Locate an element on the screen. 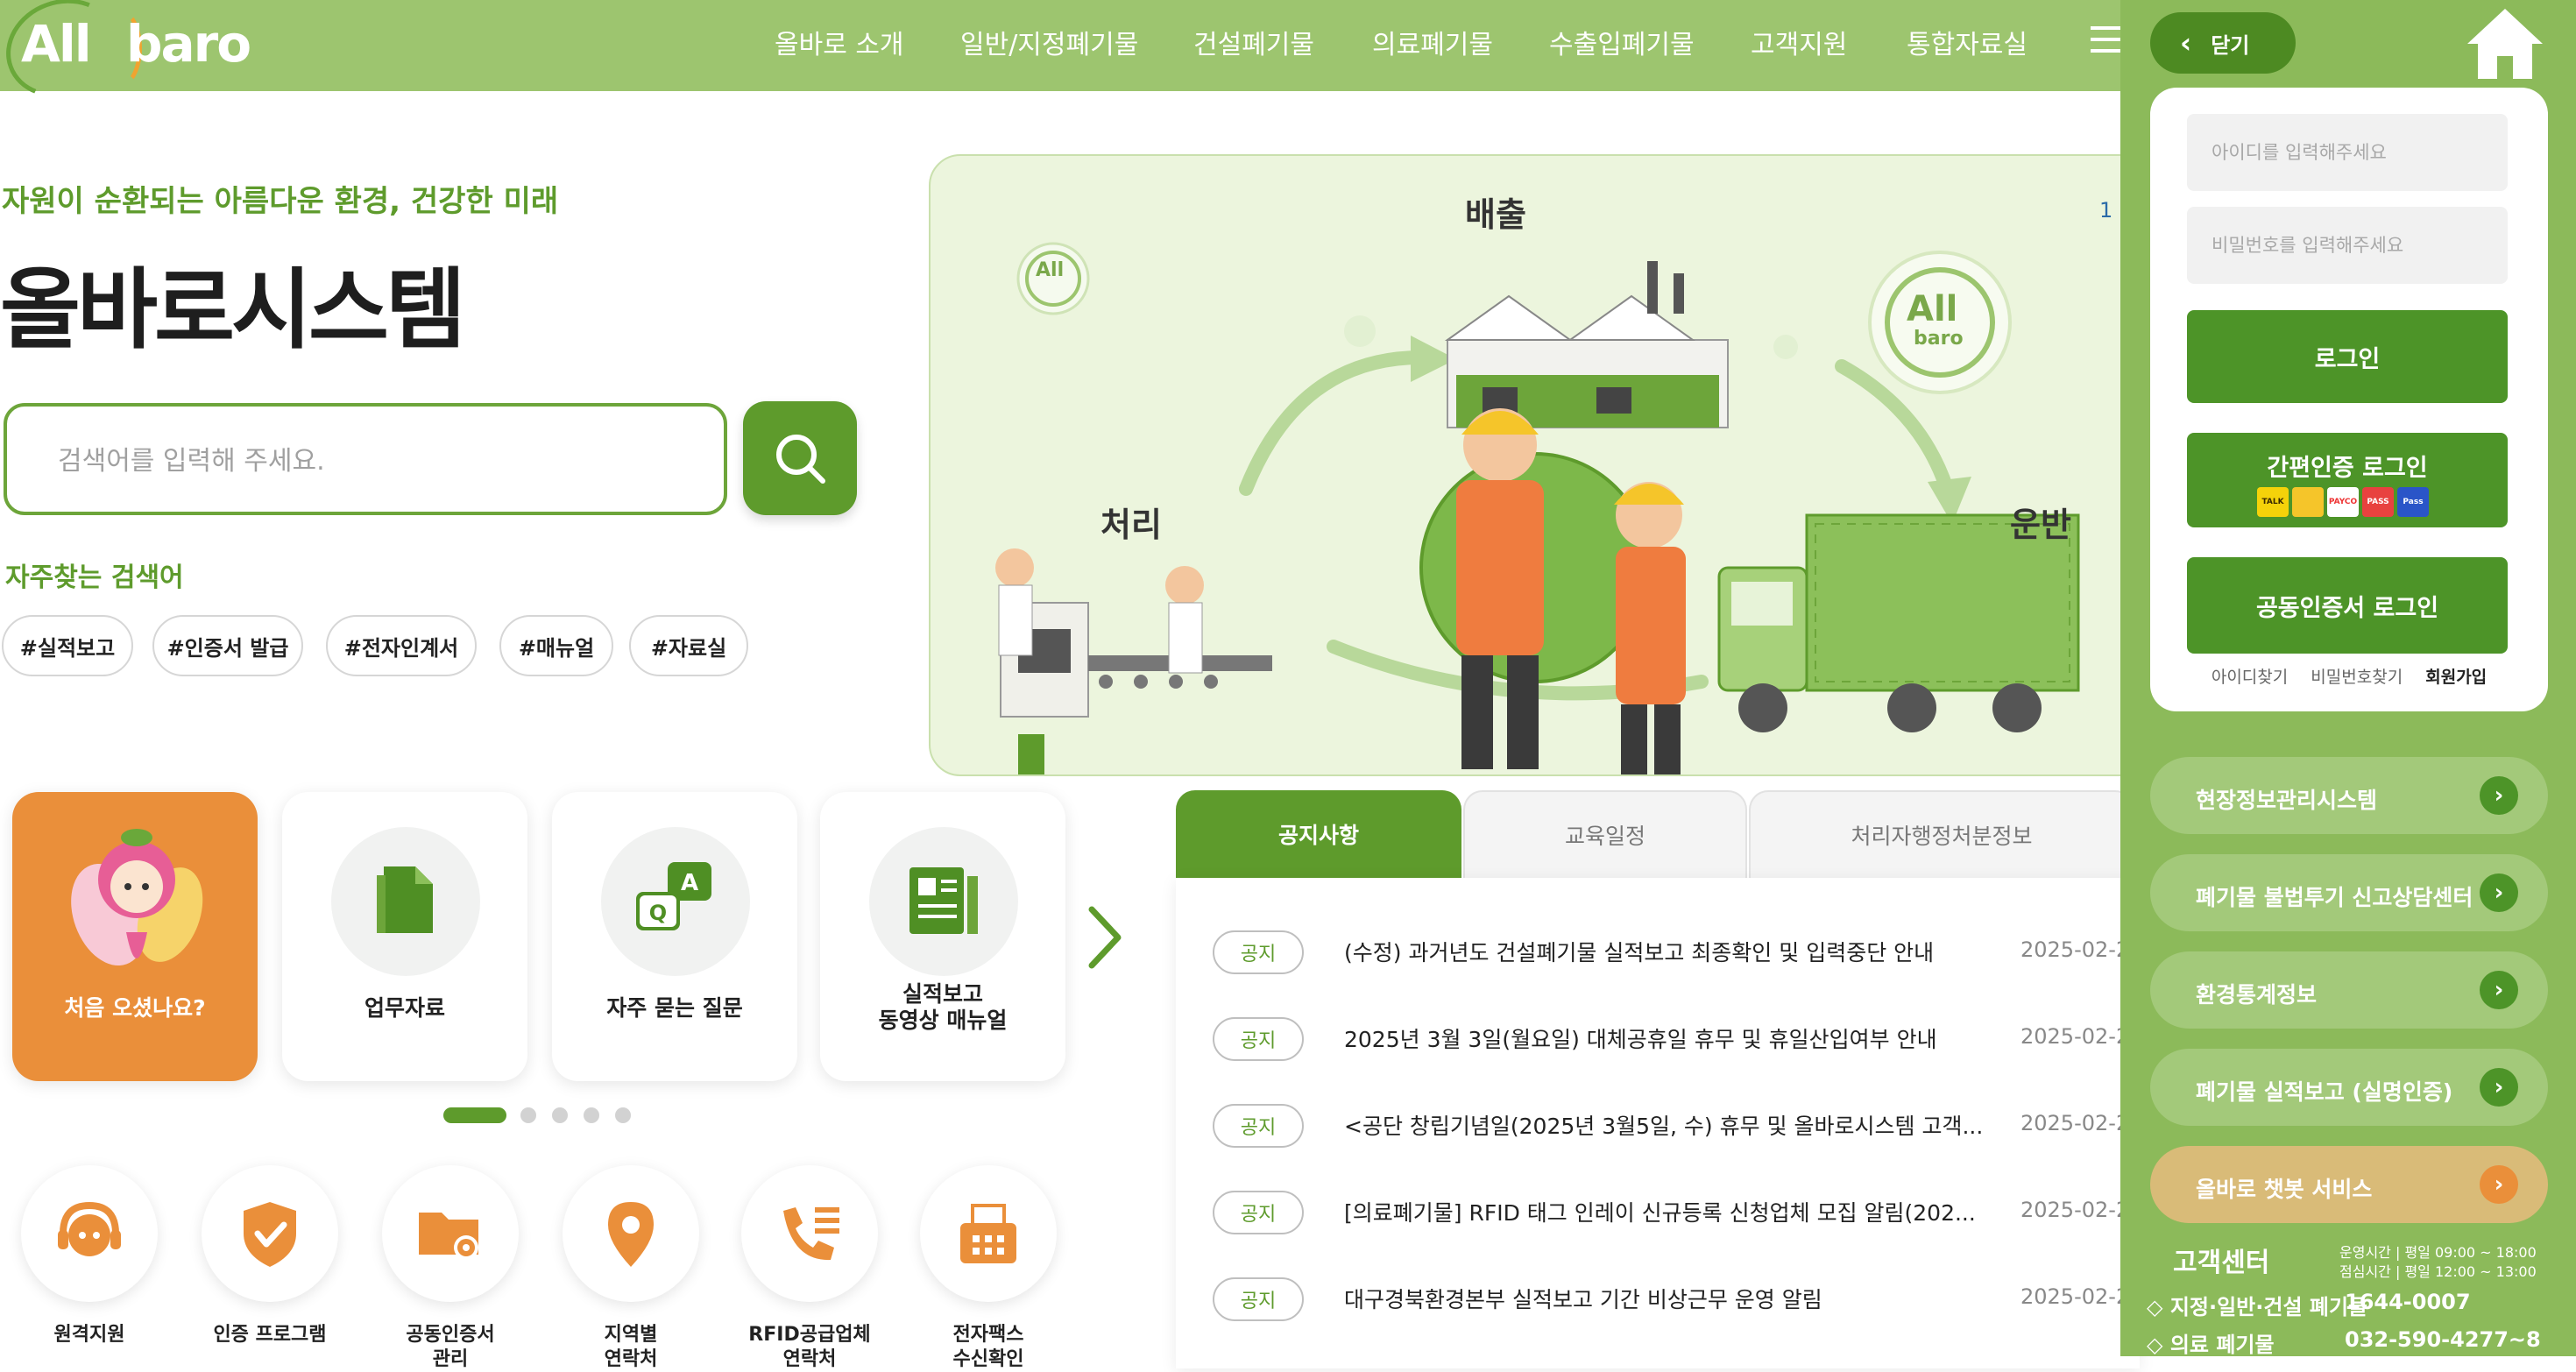 This screenshot has height=1372, width=2576. cs-line-medical-number: 032-590-4277~8 is located at coordinates (2443, 1340).